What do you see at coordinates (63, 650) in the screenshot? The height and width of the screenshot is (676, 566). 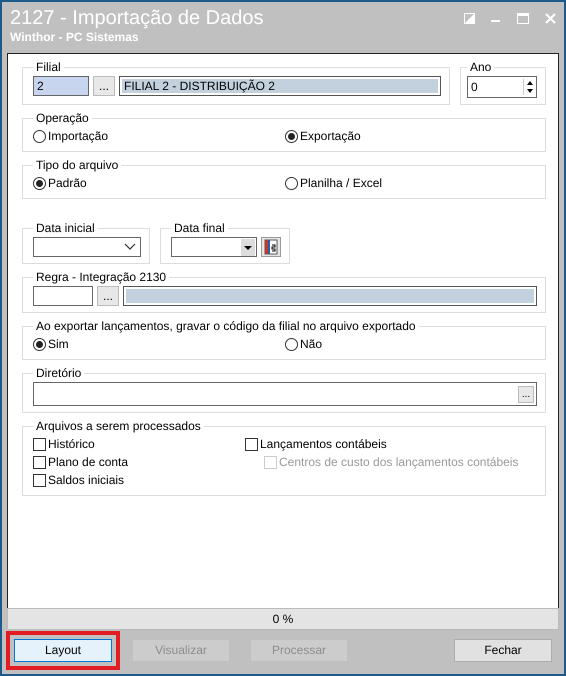 I see `dialog-button: Layout` at bounding box center [63, 650].